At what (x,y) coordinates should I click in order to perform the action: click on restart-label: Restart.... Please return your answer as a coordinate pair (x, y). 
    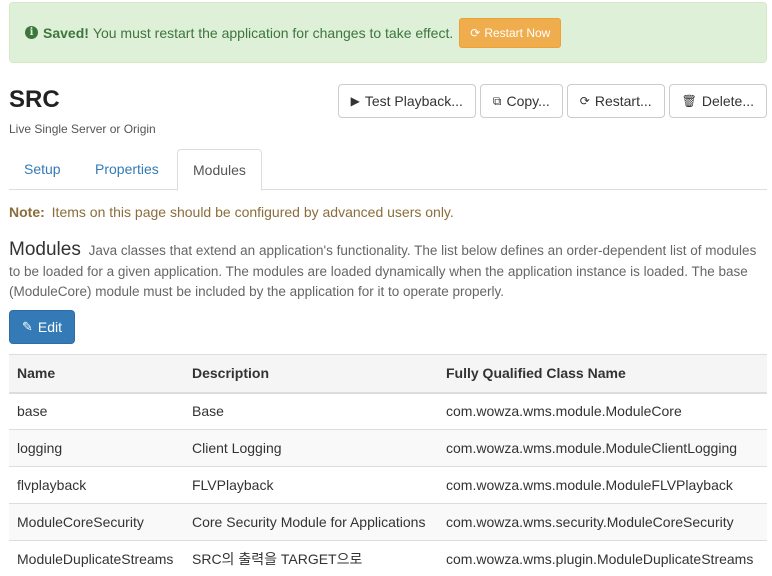
    Looking at the image, I should click on (623, 101).